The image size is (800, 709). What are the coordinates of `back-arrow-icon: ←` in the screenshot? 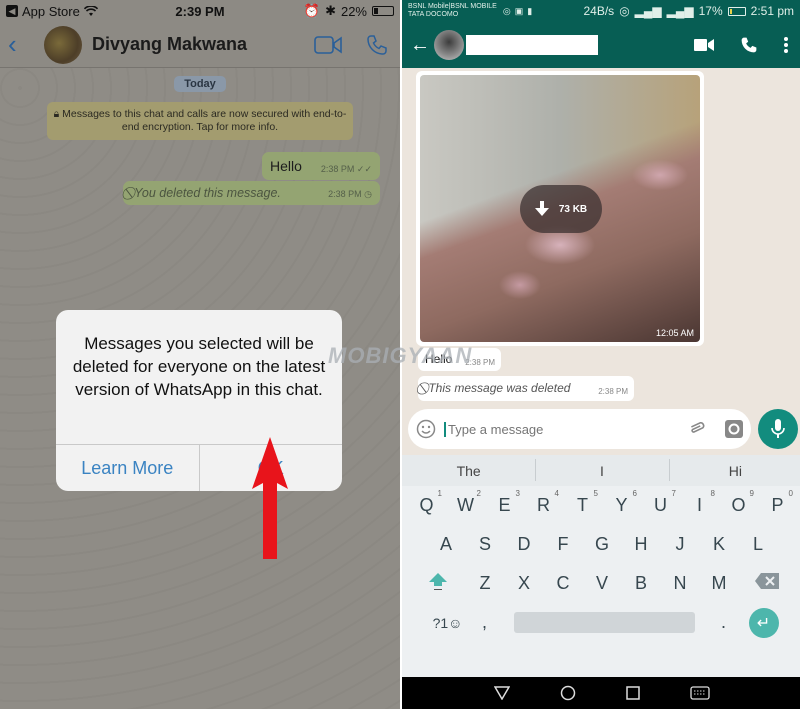 It's located at (420, 45).